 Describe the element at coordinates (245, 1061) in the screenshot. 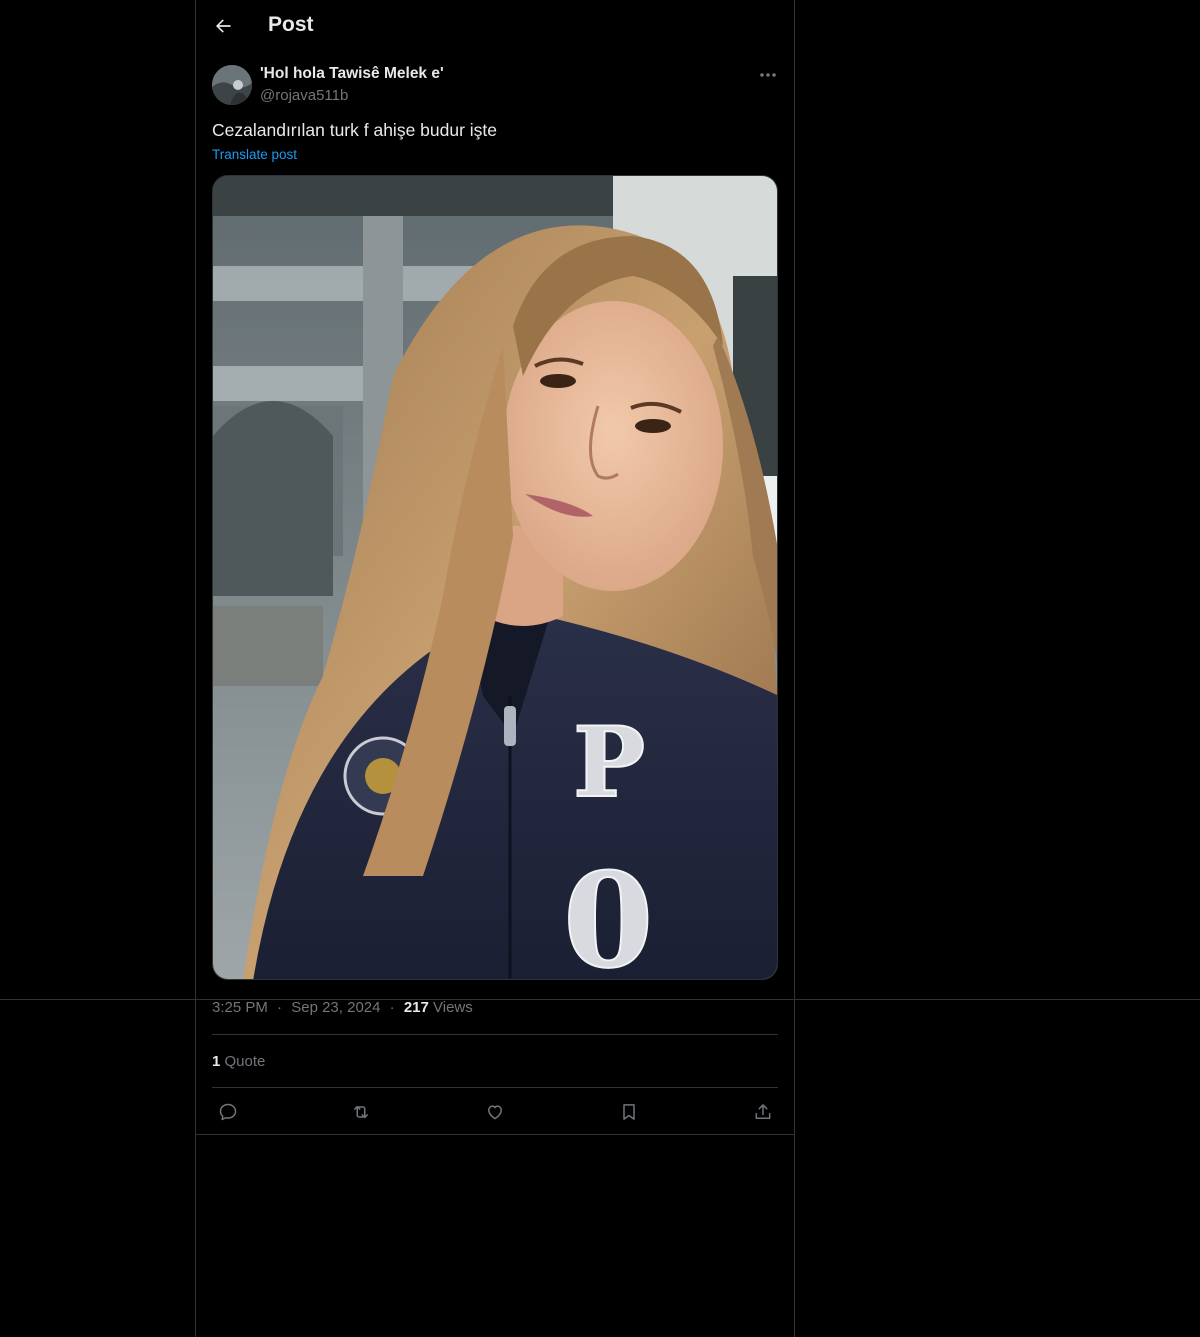

I see `quote-label: Quote` at that location.